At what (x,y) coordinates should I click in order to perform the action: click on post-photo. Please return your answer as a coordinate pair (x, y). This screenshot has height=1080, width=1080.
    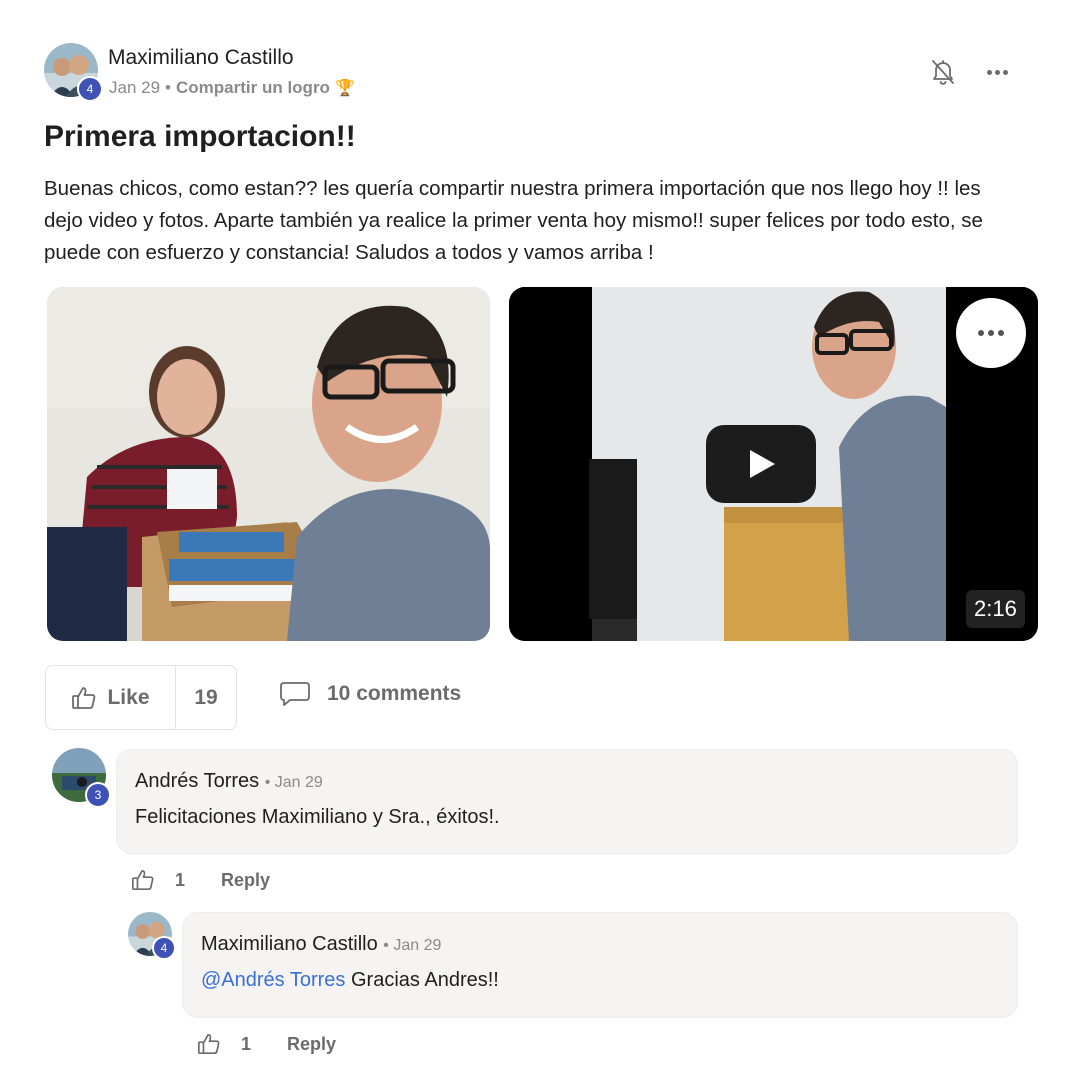
    Looking at the image, I should click on (268, 464).